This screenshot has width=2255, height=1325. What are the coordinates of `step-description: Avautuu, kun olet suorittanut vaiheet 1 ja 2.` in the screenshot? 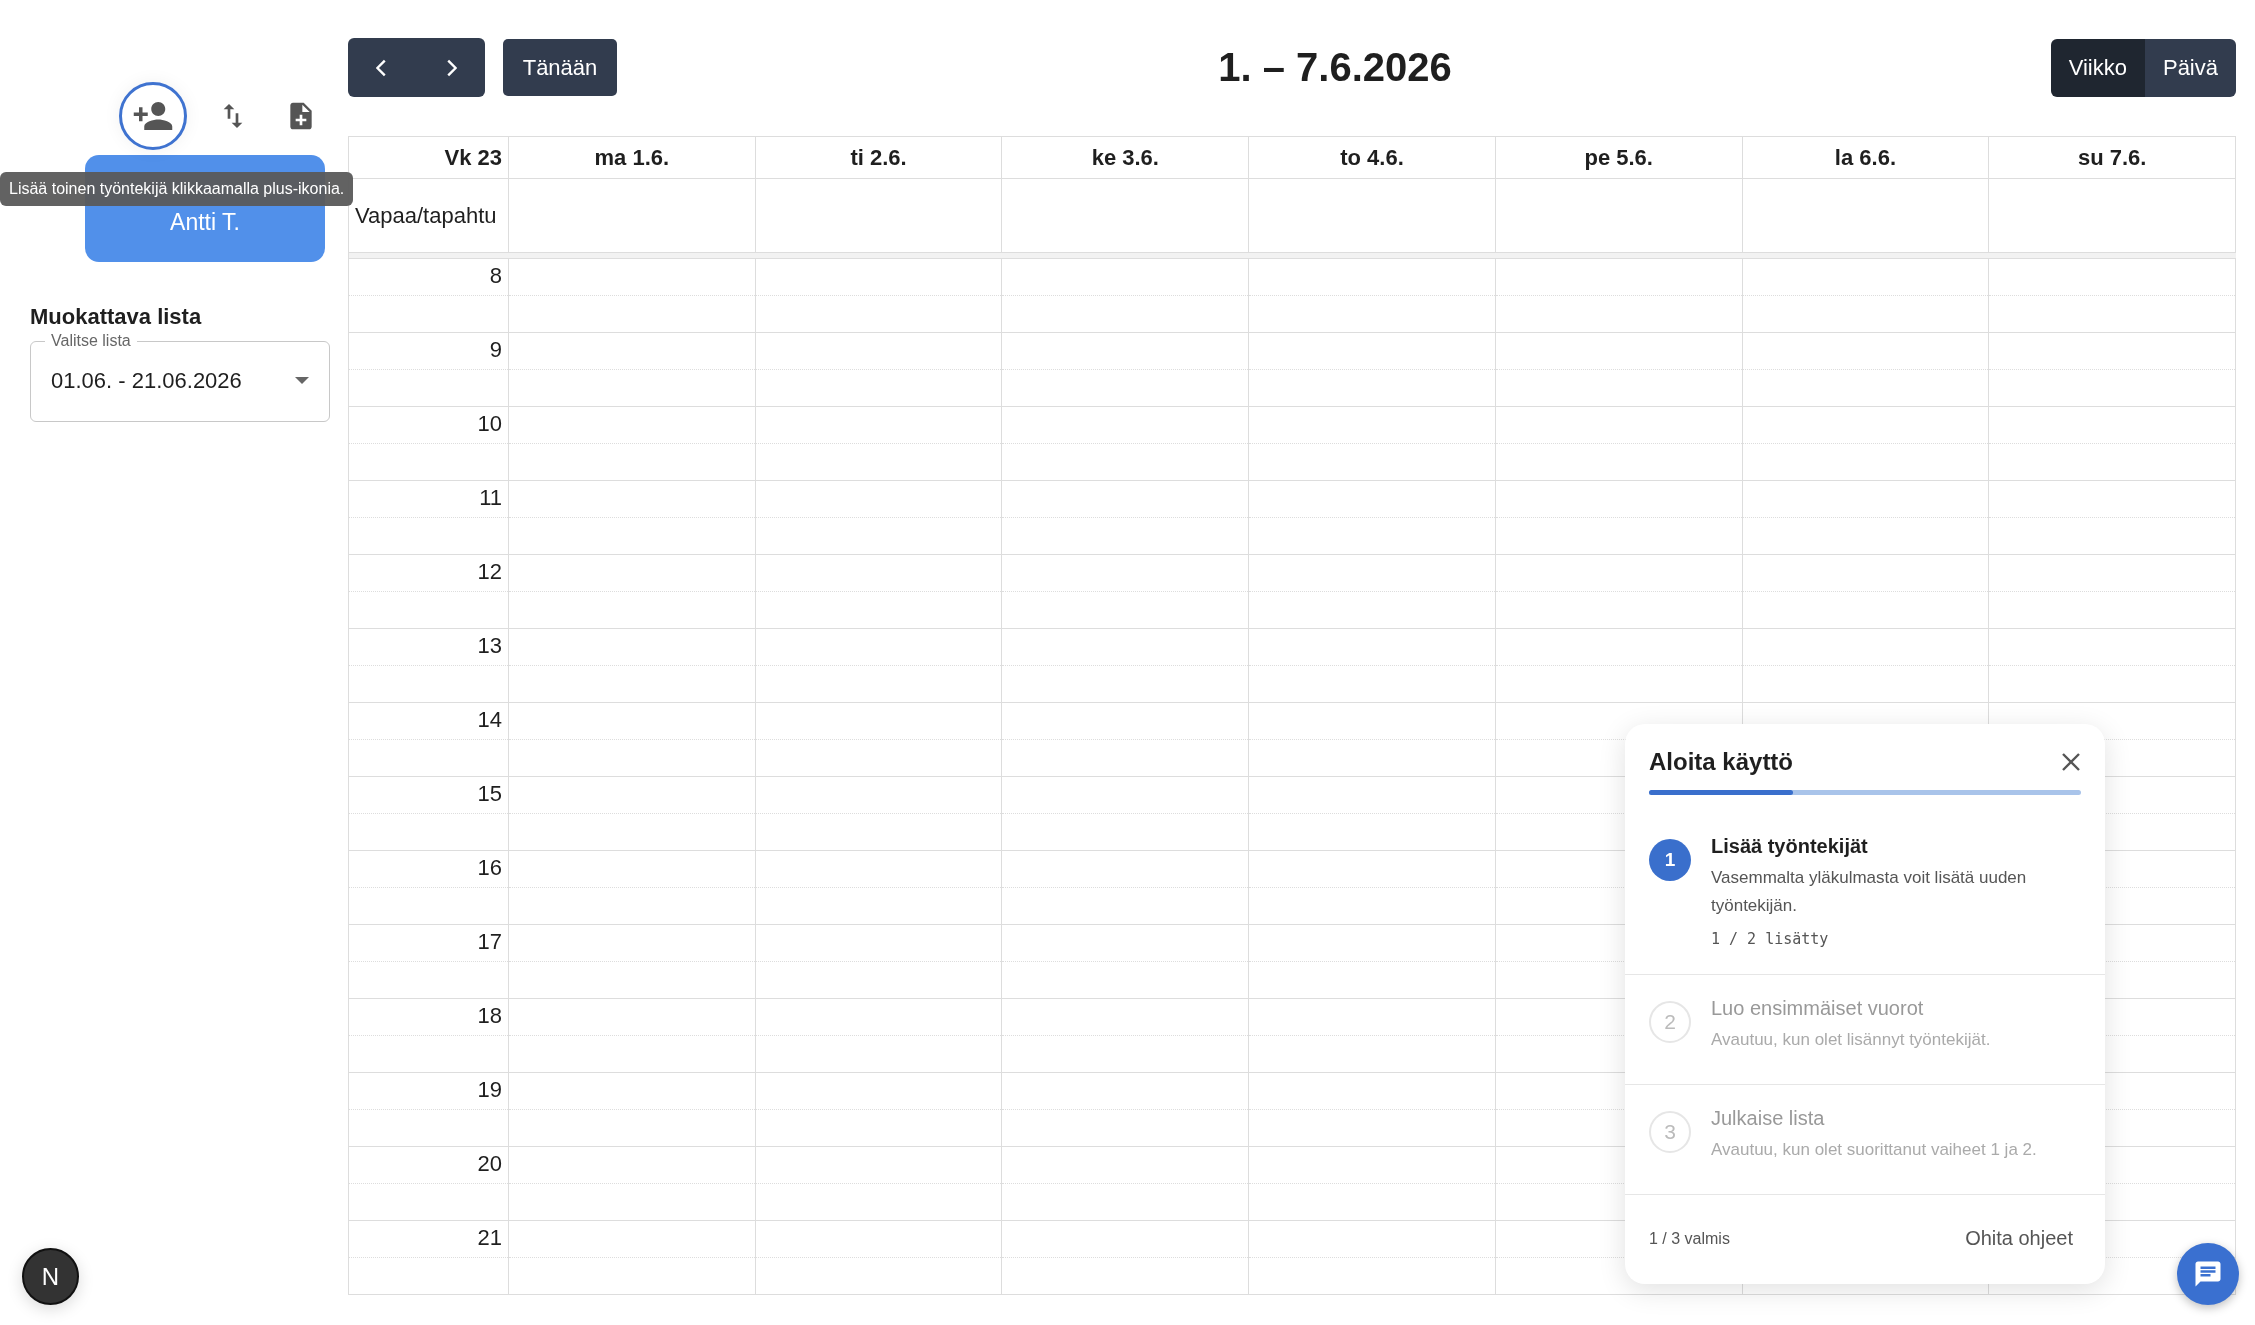 It's located at (1874, 1150).